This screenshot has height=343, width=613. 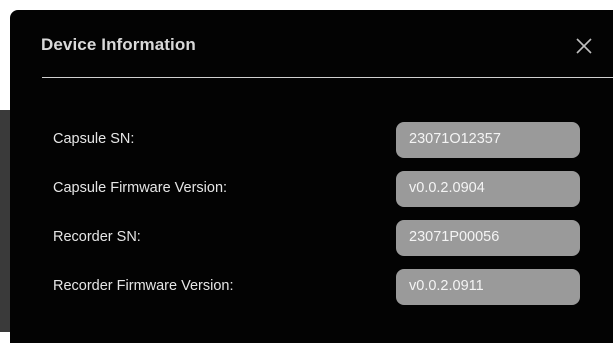 I want to click on header-divider, so click(x=327, y=77).